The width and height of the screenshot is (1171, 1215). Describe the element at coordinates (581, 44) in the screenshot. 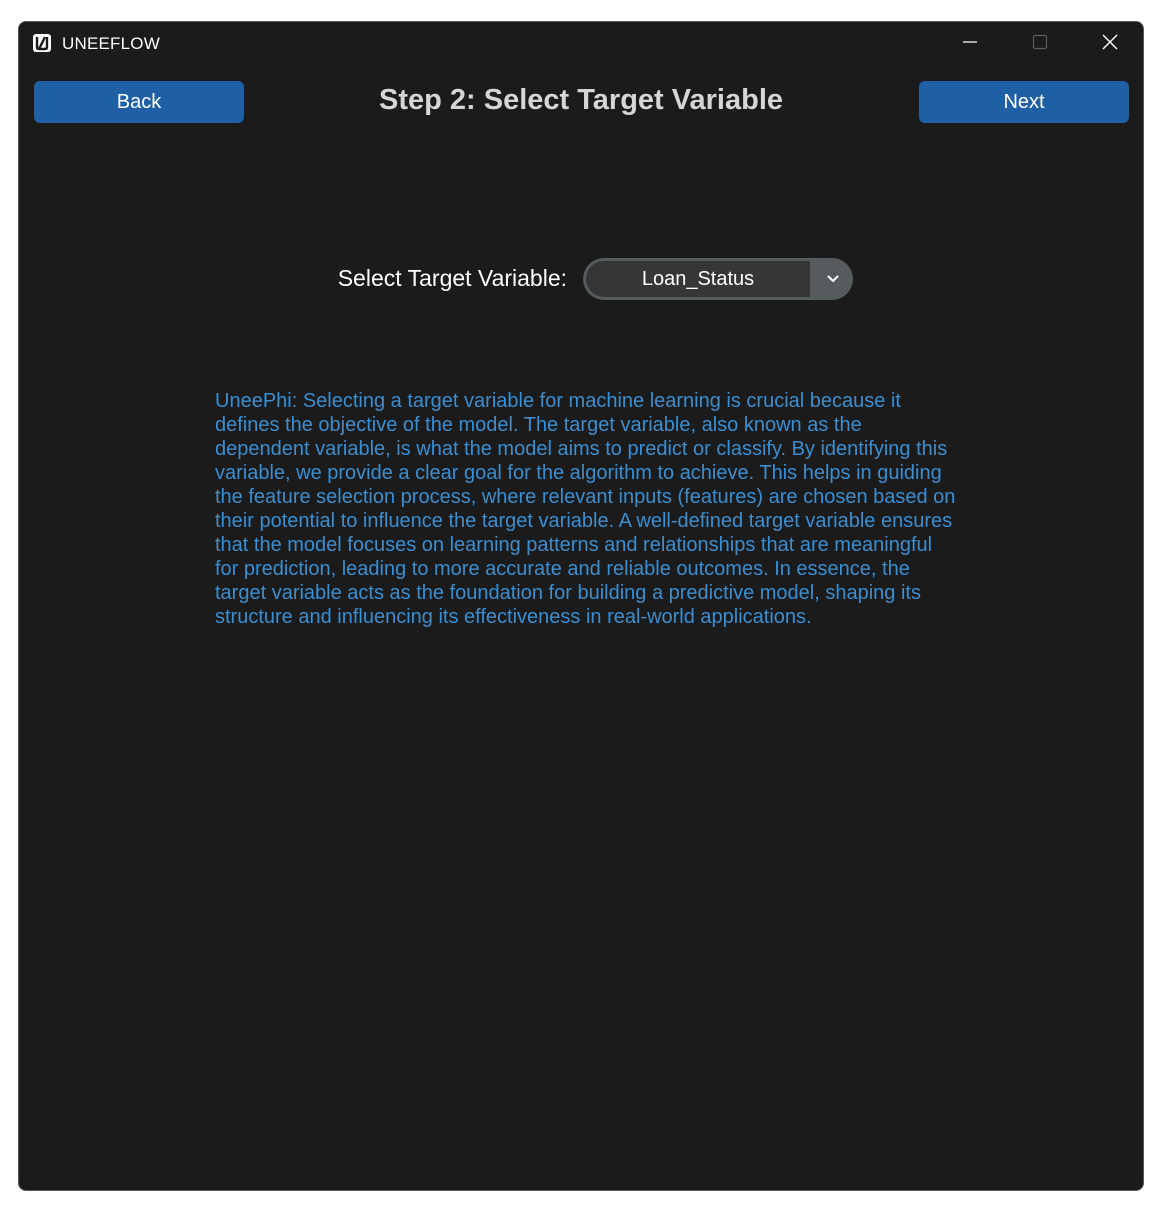

I see `title-bar: UNEEFLOW` at that location.